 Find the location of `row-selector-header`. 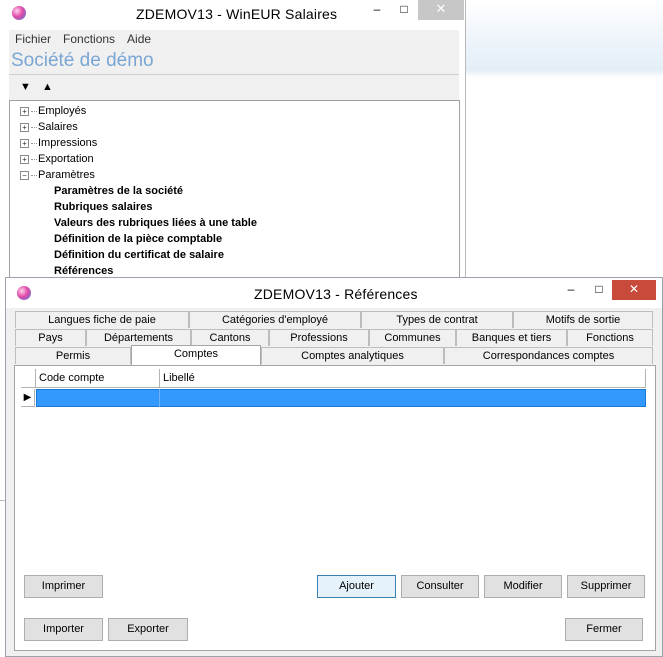

row-selector-header is located at coordinates (28, 378).